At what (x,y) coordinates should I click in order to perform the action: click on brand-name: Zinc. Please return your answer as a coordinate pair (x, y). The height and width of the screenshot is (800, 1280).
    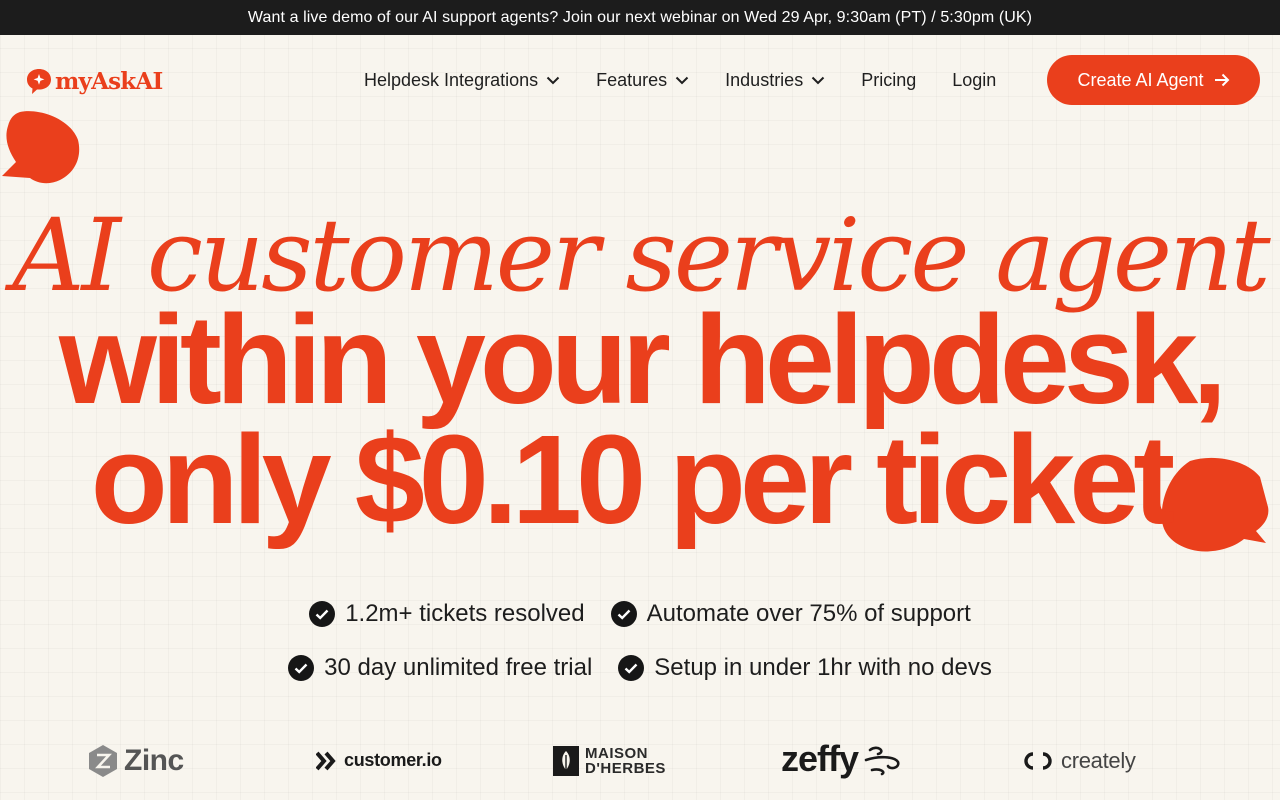
    Looking at the image, I should click on (154, 760).